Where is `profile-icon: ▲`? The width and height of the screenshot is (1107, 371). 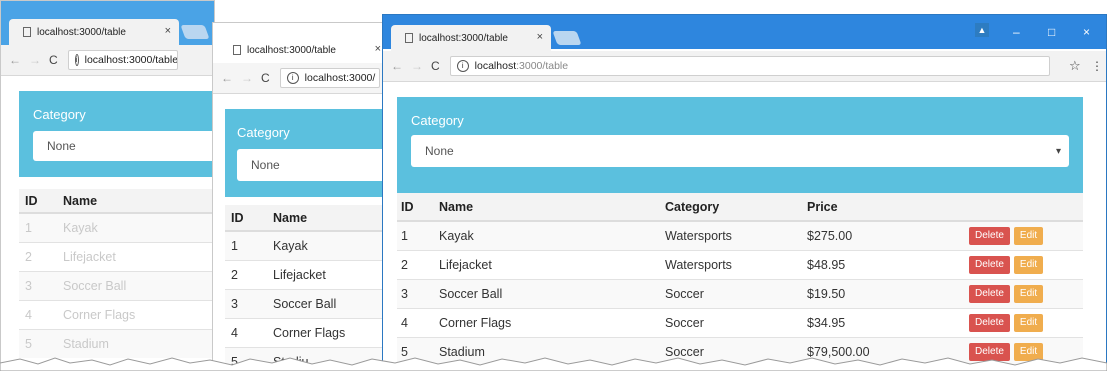
profile-icon: ▲ is located at coordinates (982, 30).